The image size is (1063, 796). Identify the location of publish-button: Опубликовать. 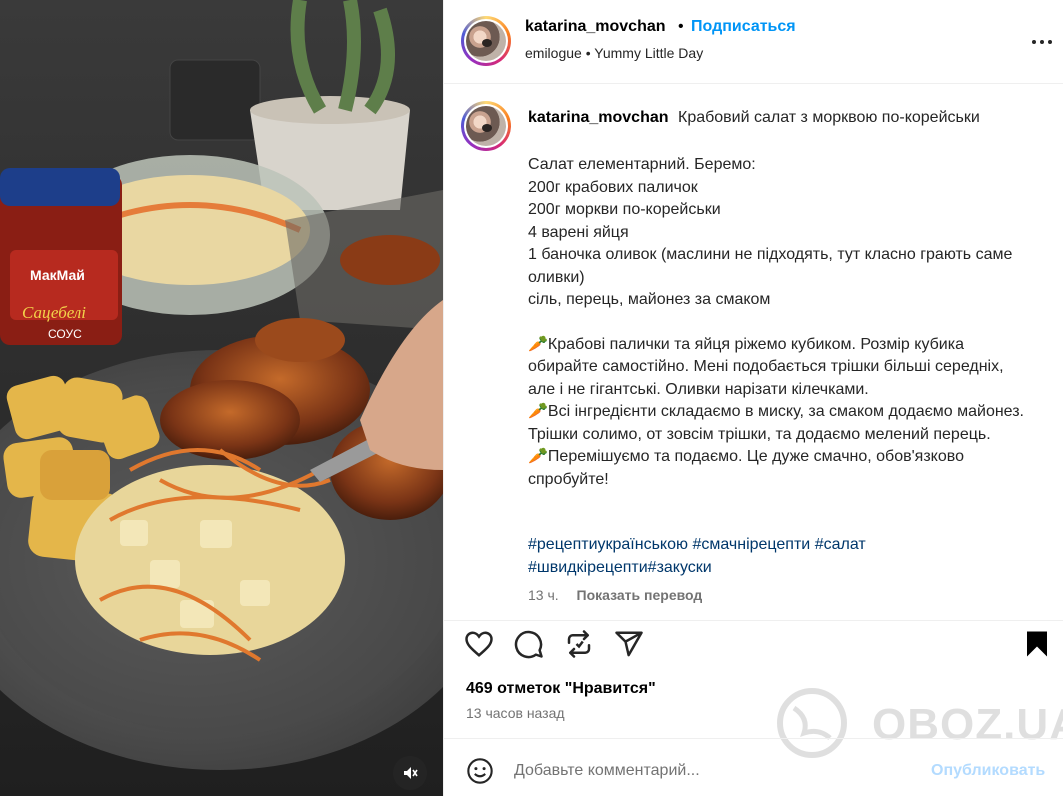
(988, 771).